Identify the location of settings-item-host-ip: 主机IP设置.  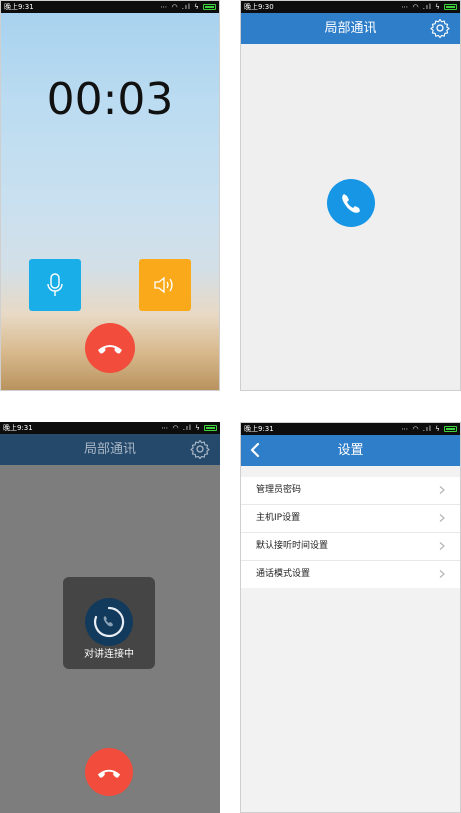
(350, 519).